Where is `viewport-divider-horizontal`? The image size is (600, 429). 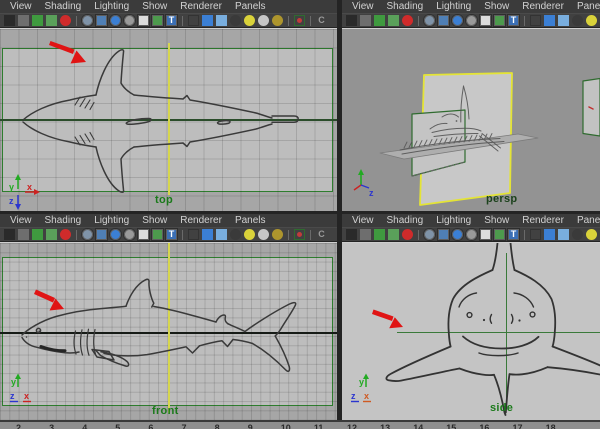
viewport-divider-horizontal is located at coordinates (300, 212).